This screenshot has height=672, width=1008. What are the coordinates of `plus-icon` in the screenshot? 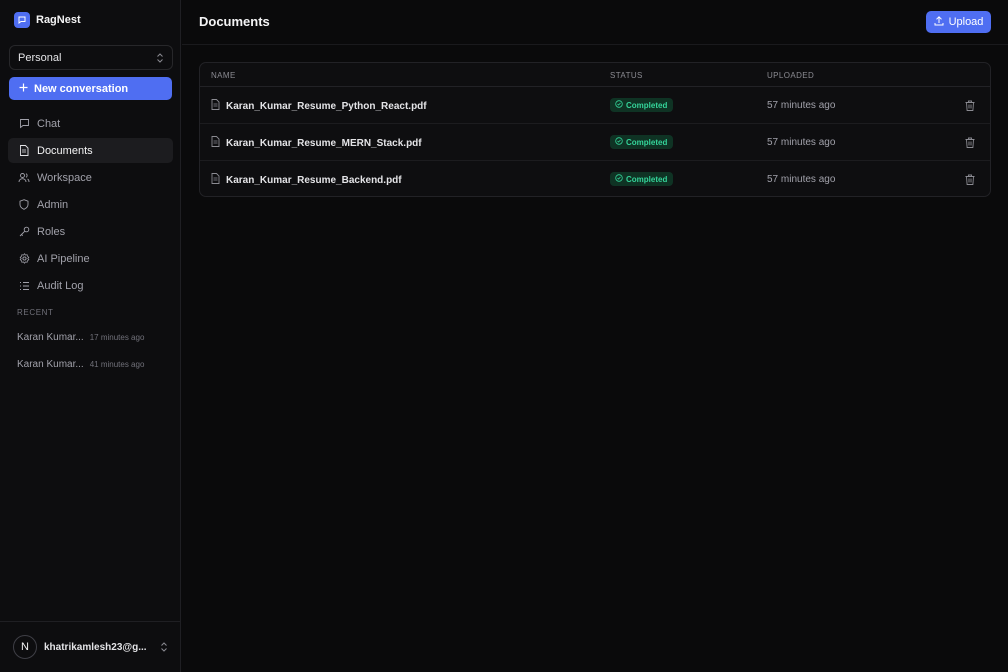 It's located at (23, 89).